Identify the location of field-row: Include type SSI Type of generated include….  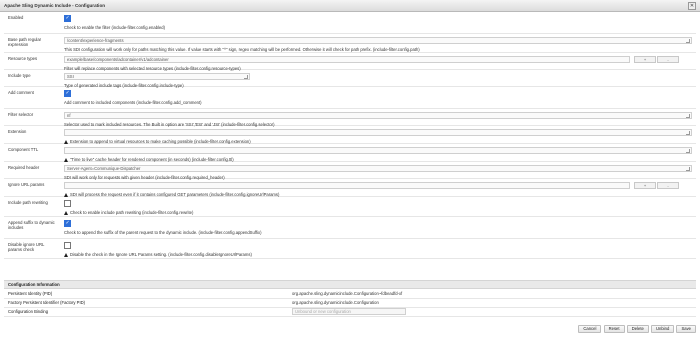
(350, 79).